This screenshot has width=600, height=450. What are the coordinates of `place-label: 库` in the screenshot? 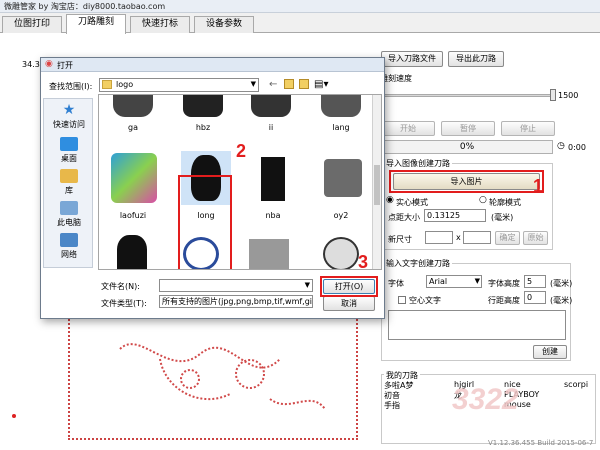 It's located at (69, 190).